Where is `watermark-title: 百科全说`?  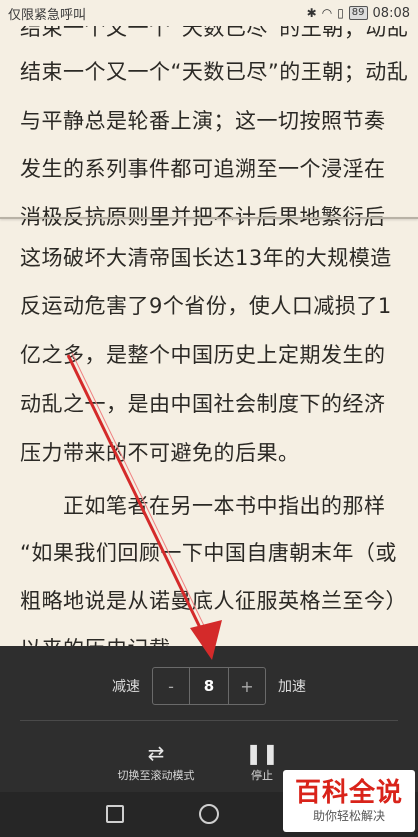 watermark-title: 百科全说 is located at coordinates (348, 793).